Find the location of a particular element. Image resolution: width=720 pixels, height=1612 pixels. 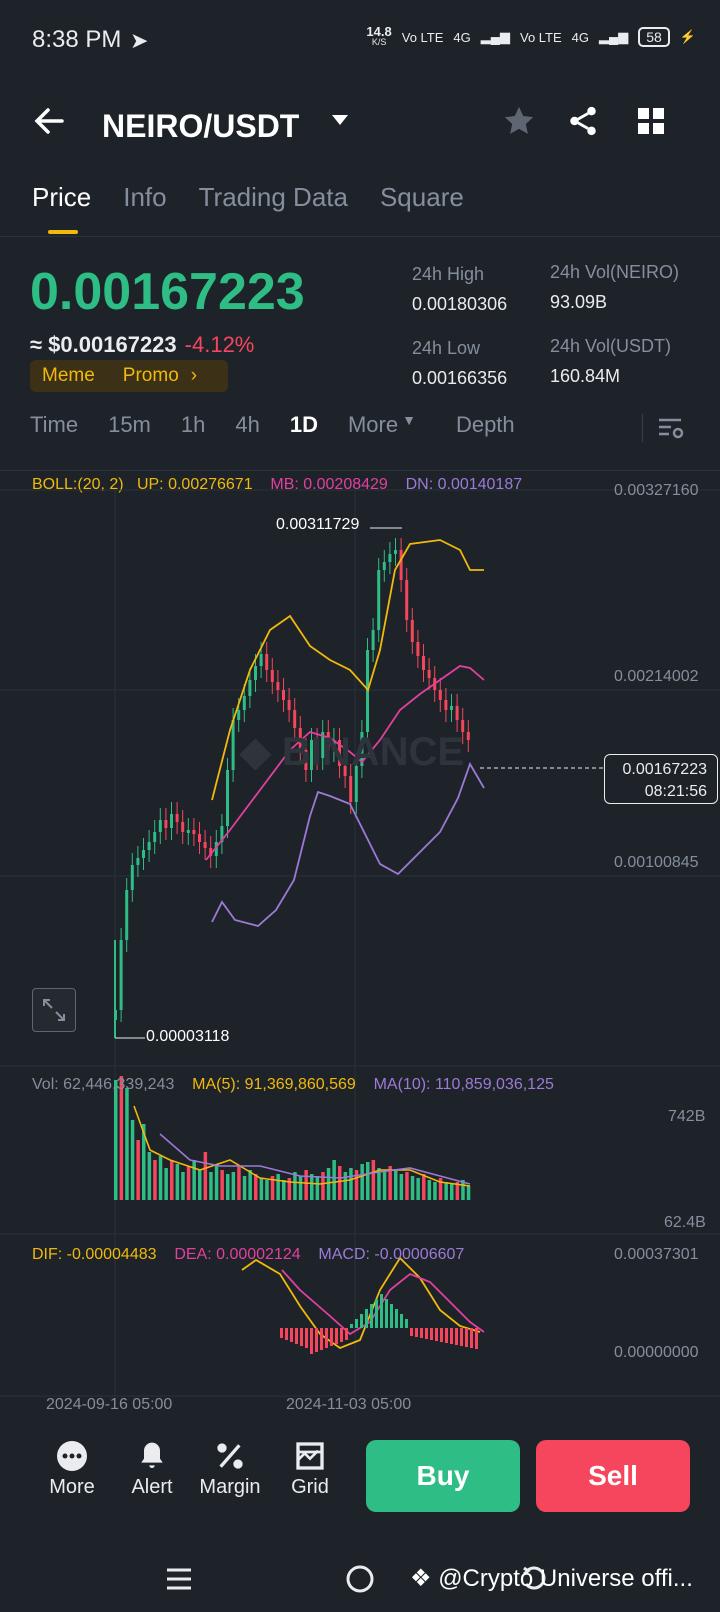

interval-4h: 4h is located at coordinates (247, 425).